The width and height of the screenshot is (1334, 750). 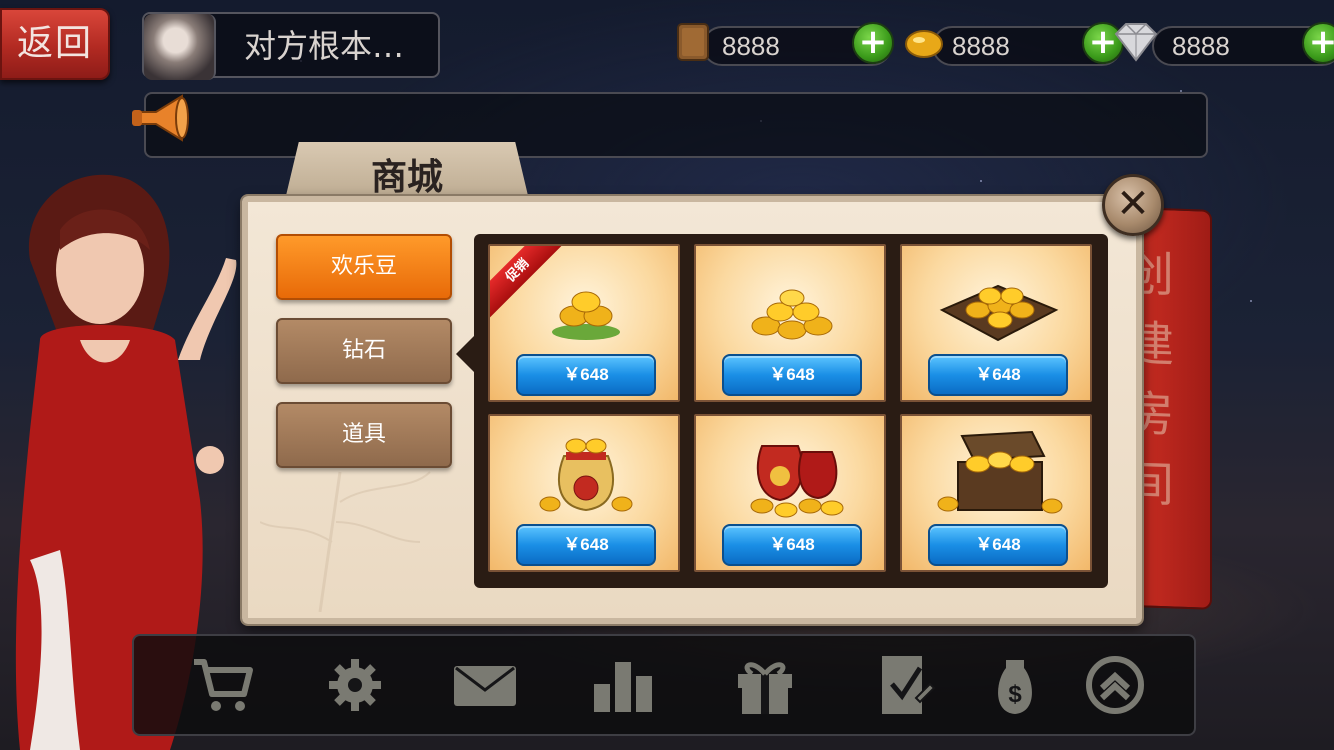 What do you see at coordinates (1201, 46) in the screenshot?
I see `diamond-count: 8888` at bounding box center [1201, 46].